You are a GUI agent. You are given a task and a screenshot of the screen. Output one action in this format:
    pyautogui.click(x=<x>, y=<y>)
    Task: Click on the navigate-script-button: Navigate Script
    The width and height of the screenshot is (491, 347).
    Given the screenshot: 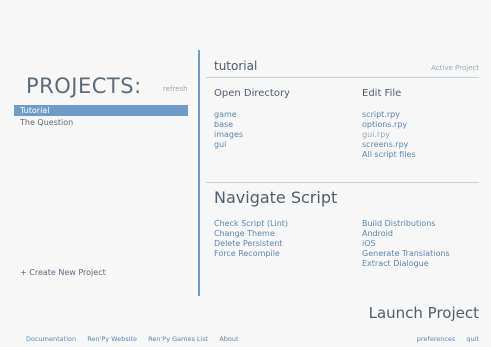 What is the action you would take?
    pyautogui.click(x=275, y=197)
    